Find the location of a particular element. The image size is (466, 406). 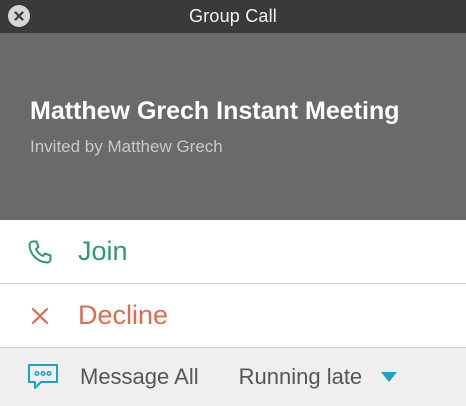

meeting-title: Matthew Grech Instant Meeting is located at coordinates (215, 111).